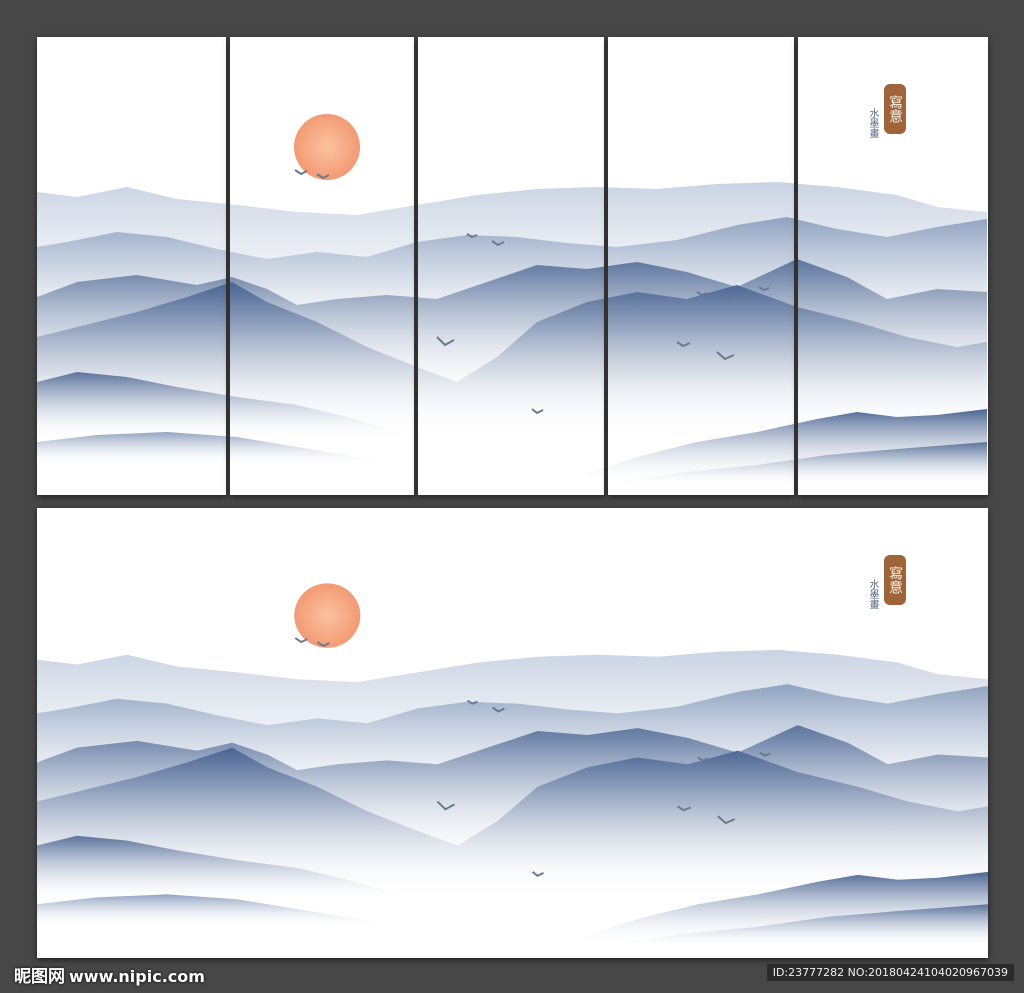 The height and width of the screenshot is (993, 1024). Describe the element at coordinates (39, 977) in the screenshot. I see `logo-text: 昵图网` at that location.